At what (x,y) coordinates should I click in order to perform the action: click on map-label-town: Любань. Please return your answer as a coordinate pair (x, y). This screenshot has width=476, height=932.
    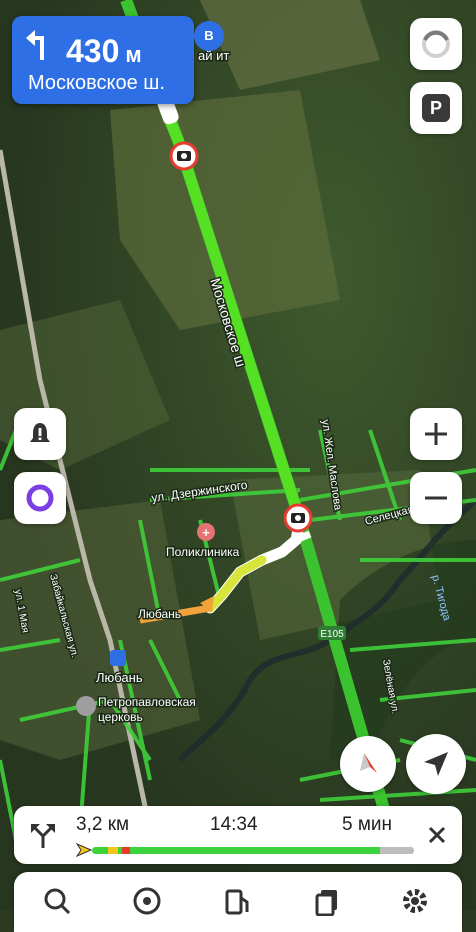
    Looking at the image, I should click on (119, 677).